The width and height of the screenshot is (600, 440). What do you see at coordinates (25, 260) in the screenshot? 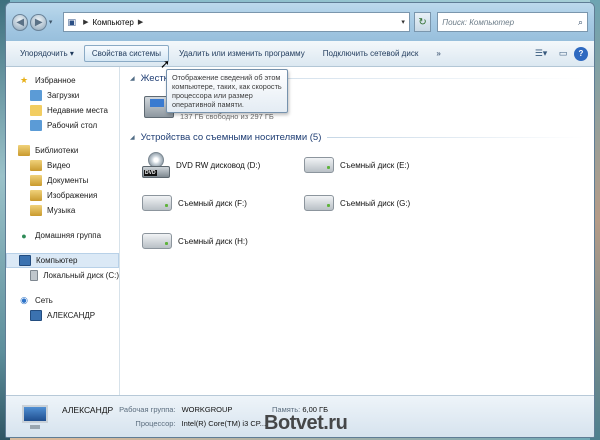
I see `computer-icon` at bounding box center [25, 260].